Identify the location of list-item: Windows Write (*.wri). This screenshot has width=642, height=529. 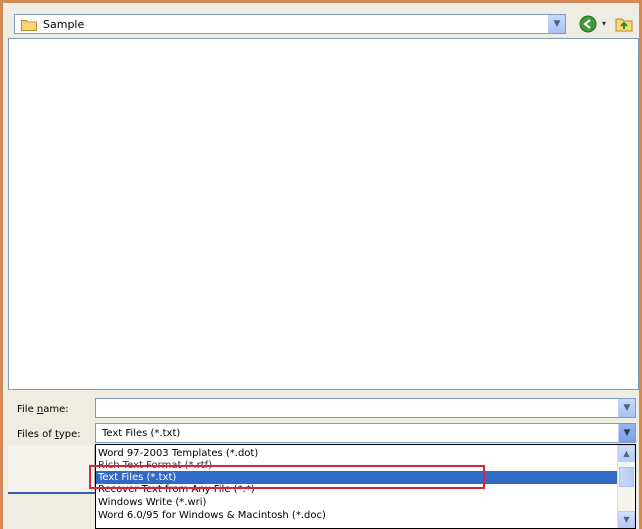
(357, 502).